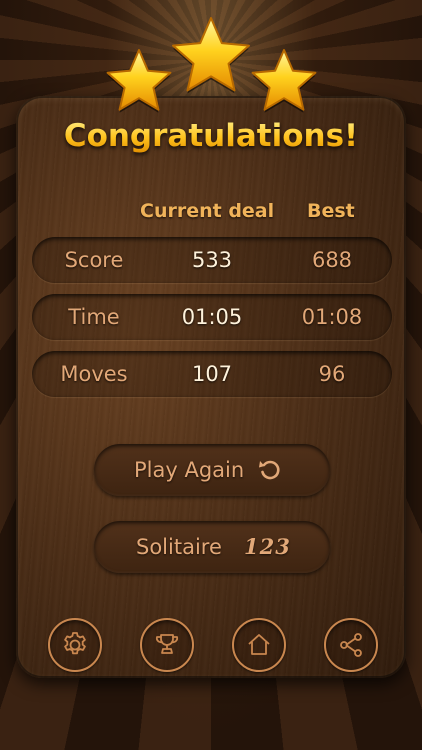 This screenshot has width=422, height=750. What do you see at coordinates (332, 317) in the screenshot?
I see `stat-best-value: 01:08` at bounding box center [332, 317].